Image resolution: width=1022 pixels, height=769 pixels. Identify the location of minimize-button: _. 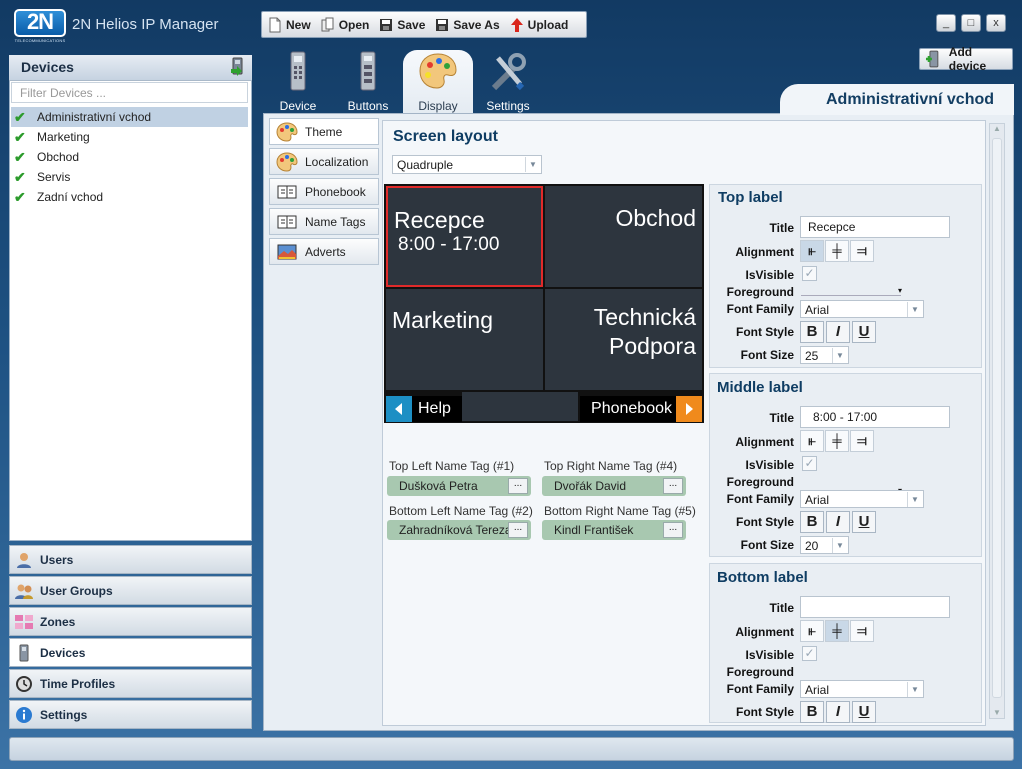
(946, 23).